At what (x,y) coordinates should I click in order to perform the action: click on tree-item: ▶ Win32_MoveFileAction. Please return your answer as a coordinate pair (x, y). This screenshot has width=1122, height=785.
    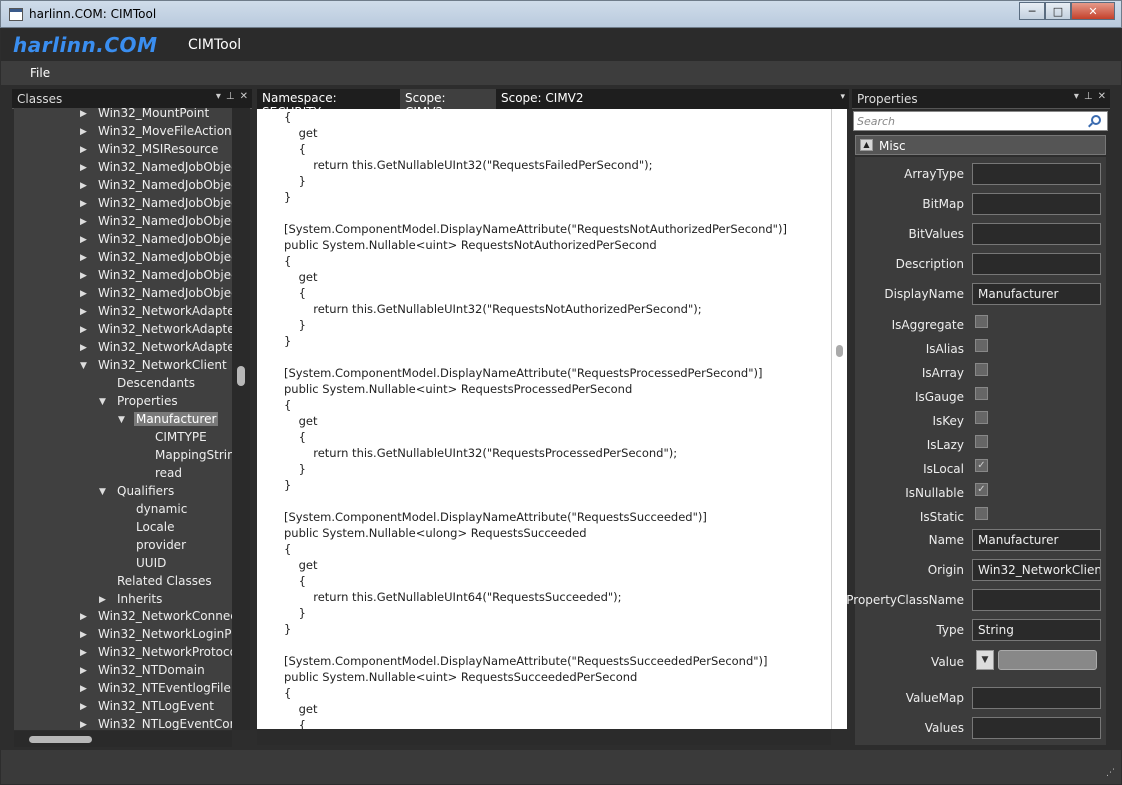
    Looking at the image, I should click on (156, 132).